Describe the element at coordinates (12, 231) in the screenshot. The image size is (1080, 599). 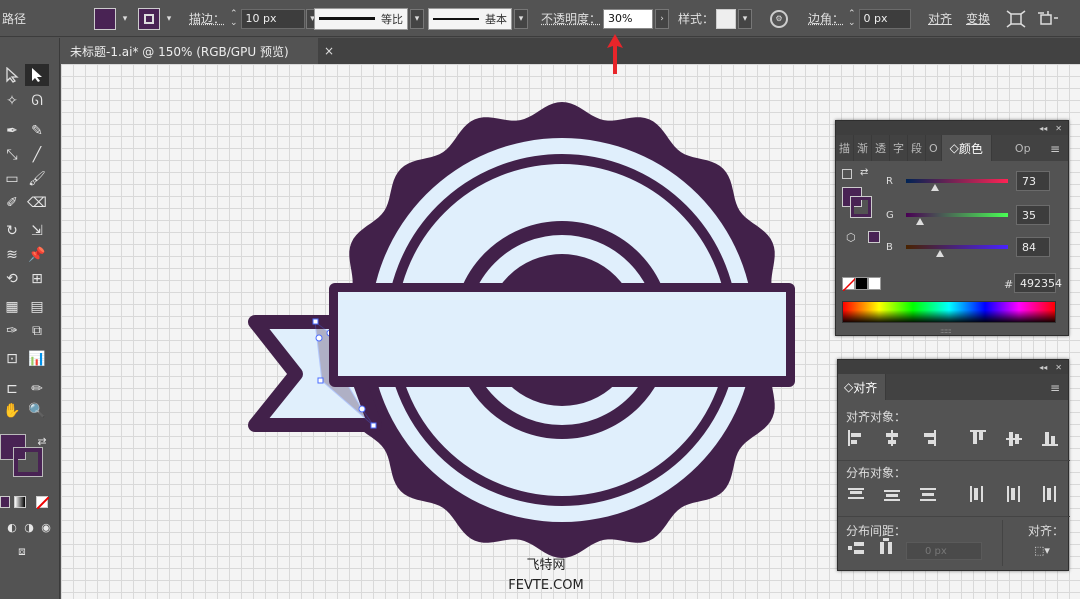
I see `rotate-tool-icon: ↻` at that location.